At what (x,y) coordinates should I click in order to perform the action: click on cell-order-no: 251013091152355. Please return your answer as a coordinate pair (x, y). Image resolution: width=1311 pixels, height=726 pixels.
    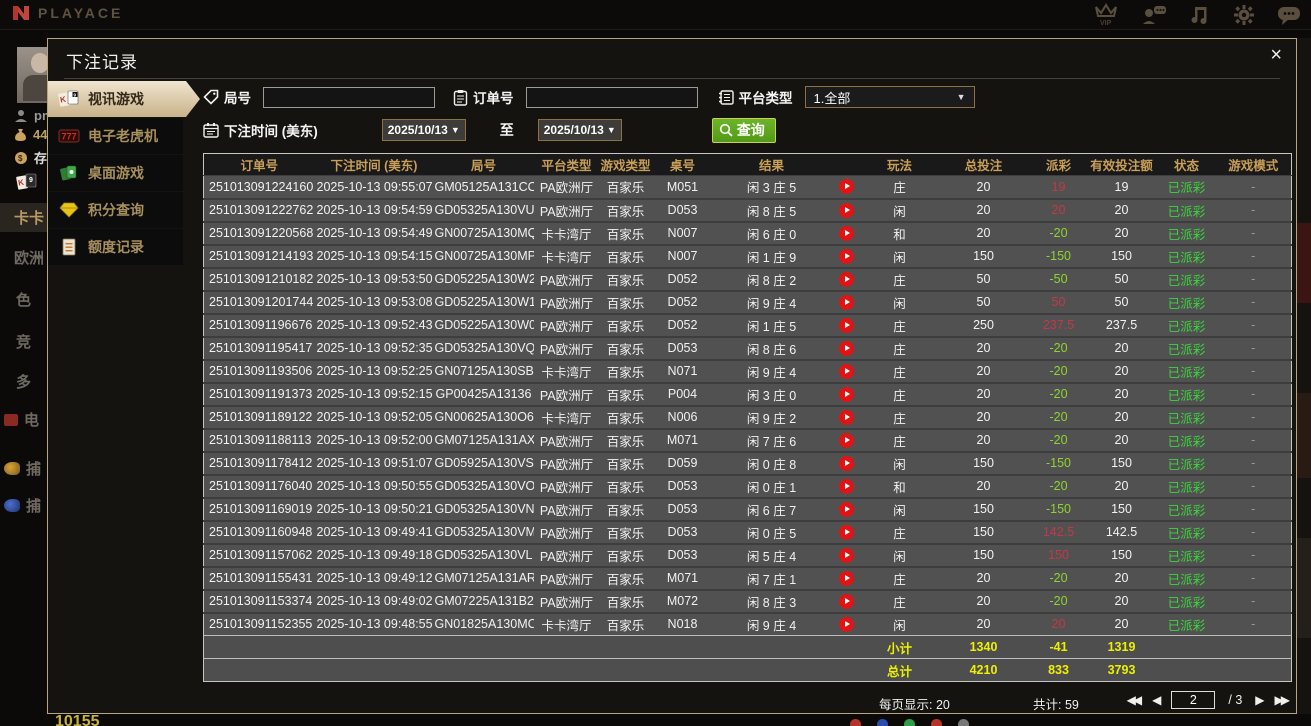
    Looking at the image, I should click on (259, 623).